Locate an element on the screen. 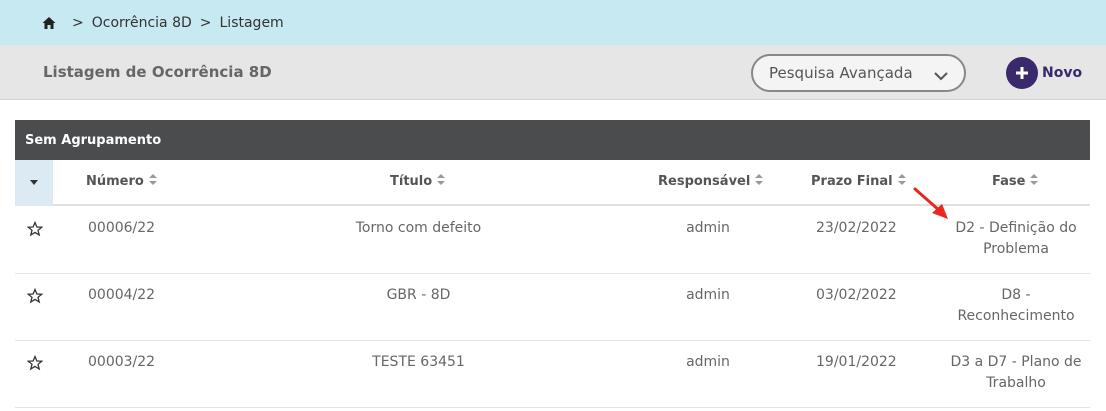  advanced-search-dropdown: Pesquisa Avançada is located at coordinates (858, 73).